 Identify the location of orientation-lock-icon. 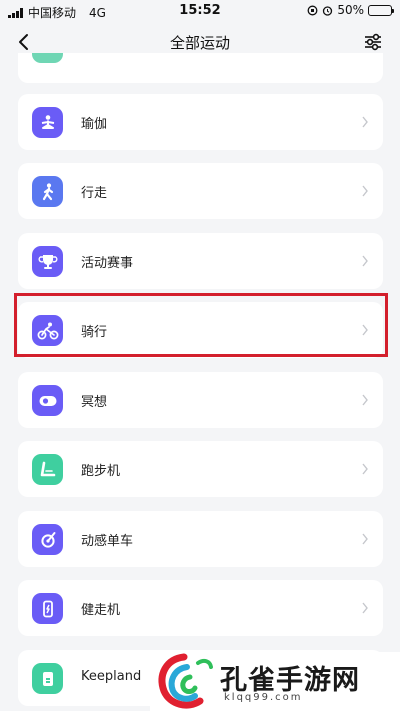
(312, 10).